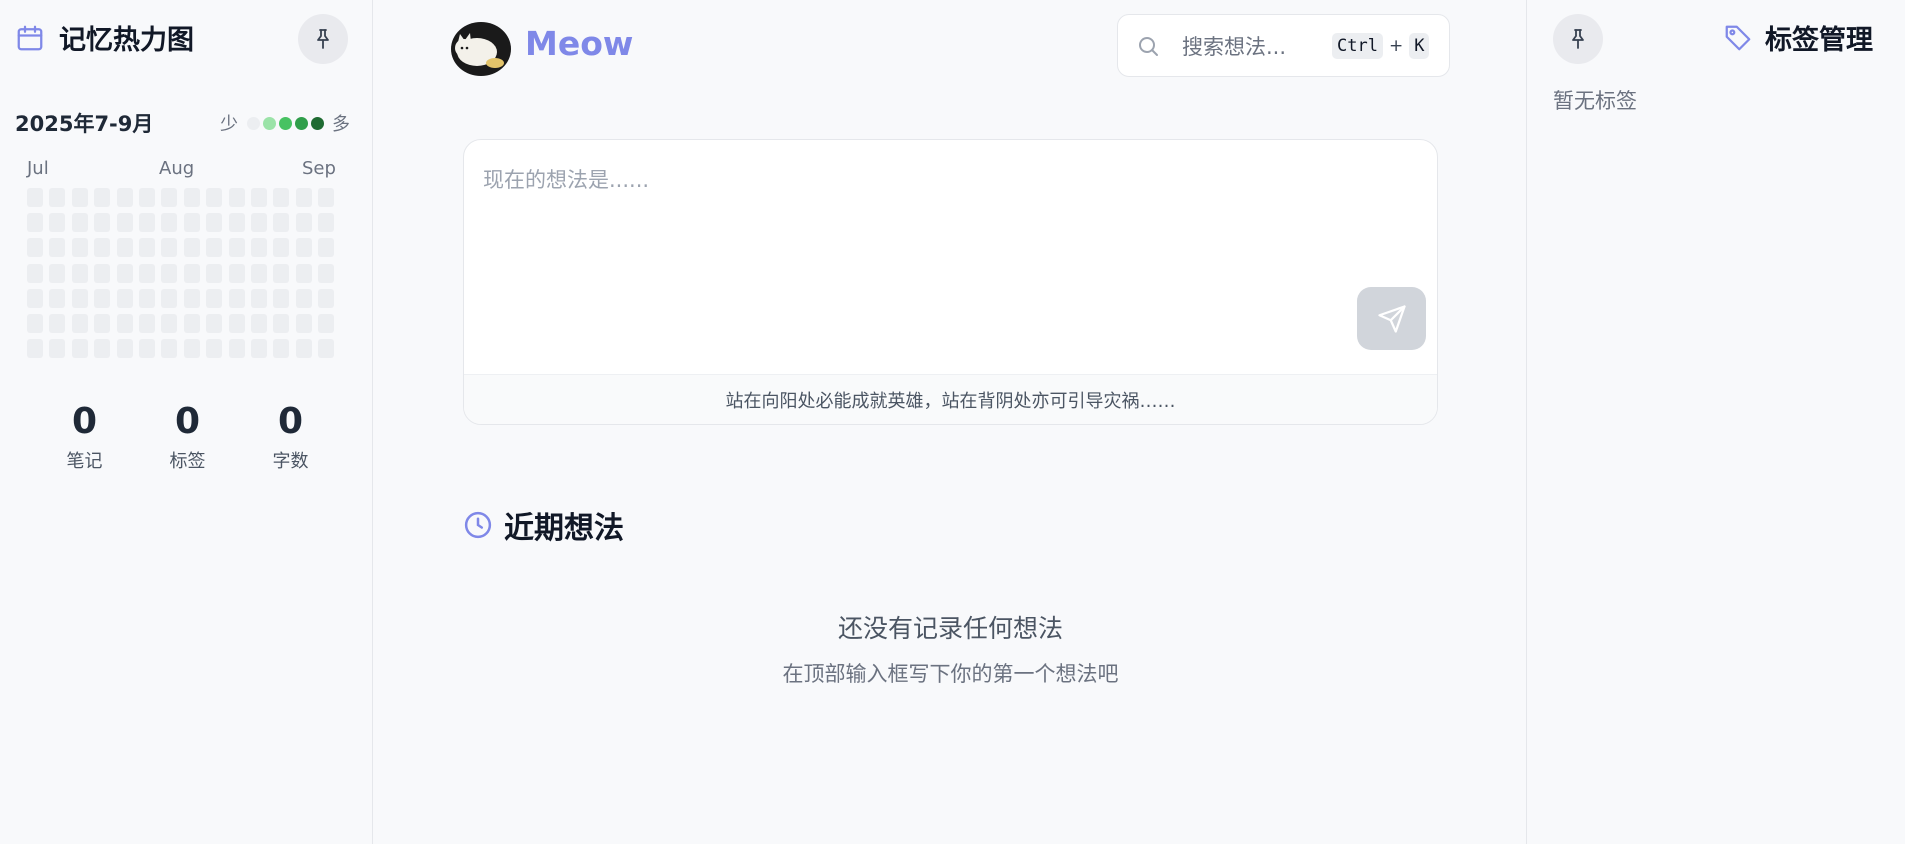 Image resolution: width=1905 pixels, height=844 pixels. I want to click on cat-logo, so click(481, 48).